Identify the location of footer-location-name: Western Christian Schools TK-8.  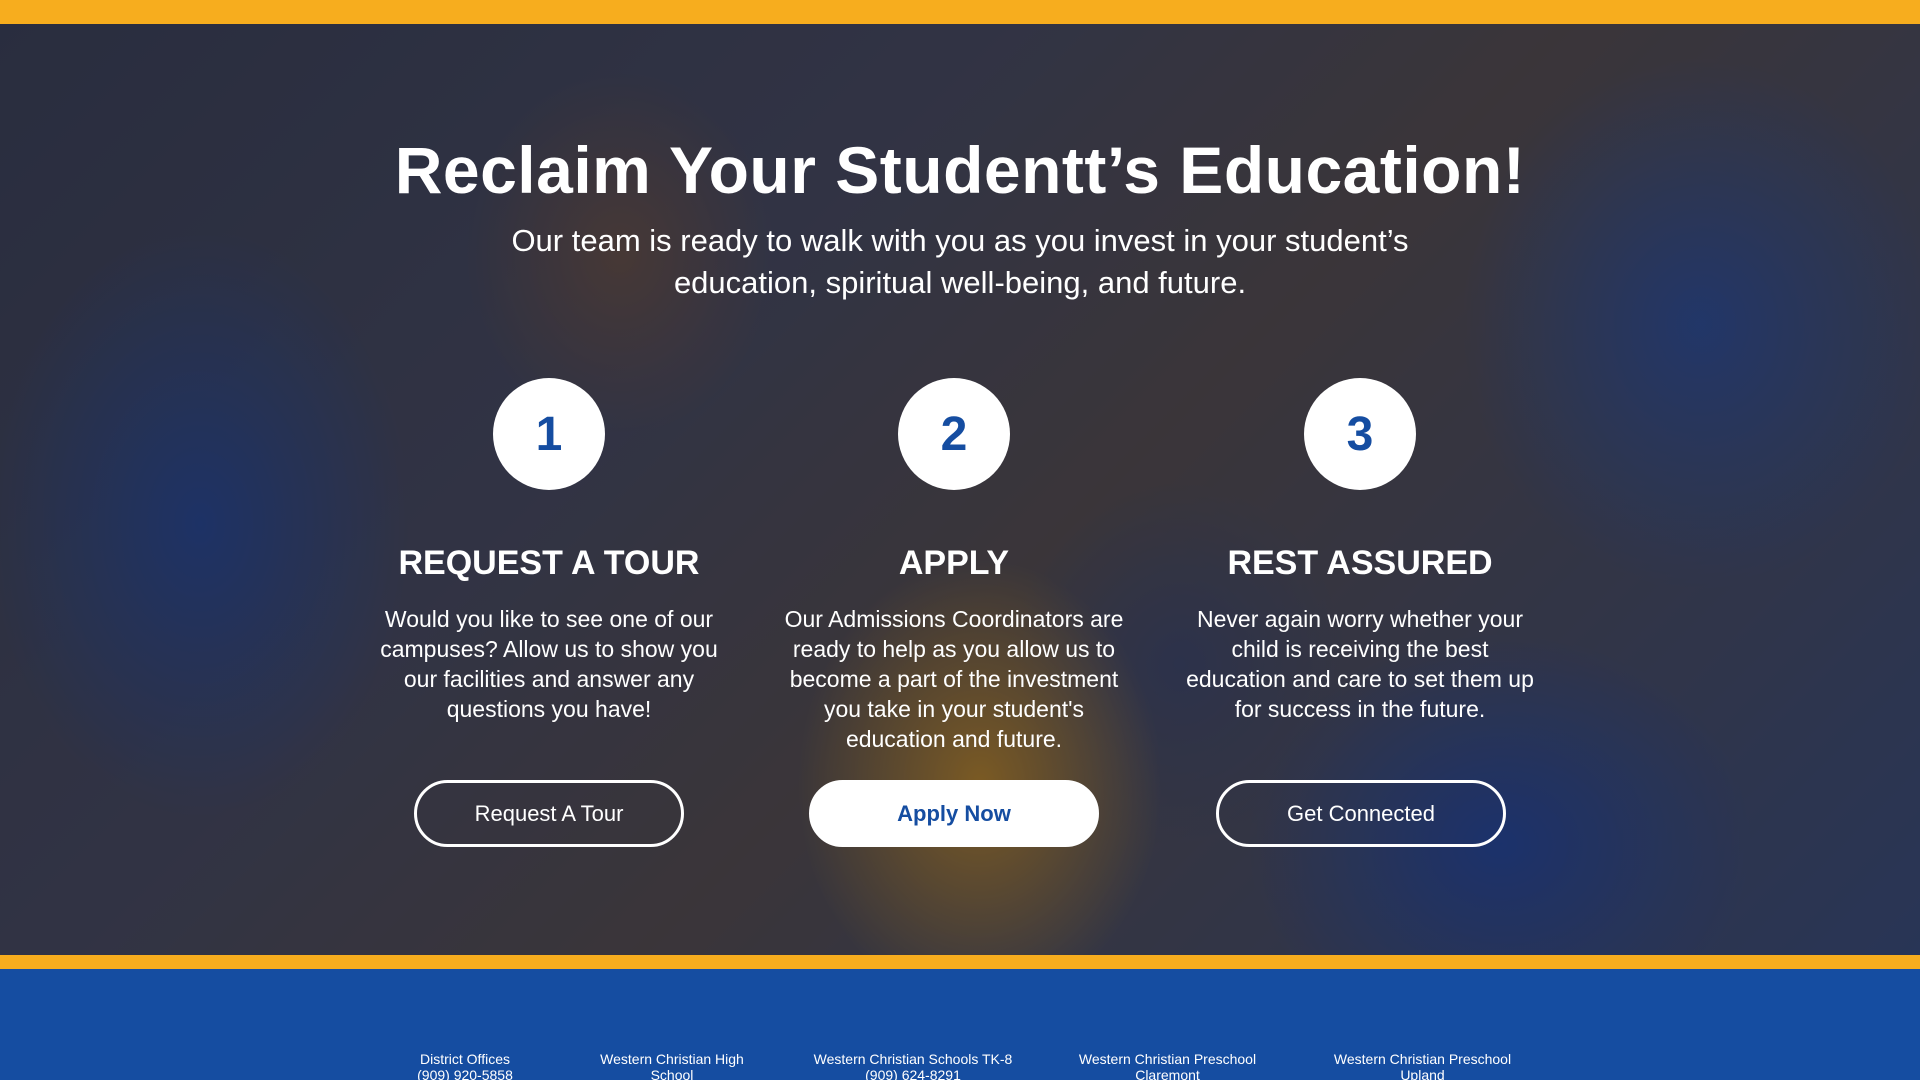
(913, 1059).